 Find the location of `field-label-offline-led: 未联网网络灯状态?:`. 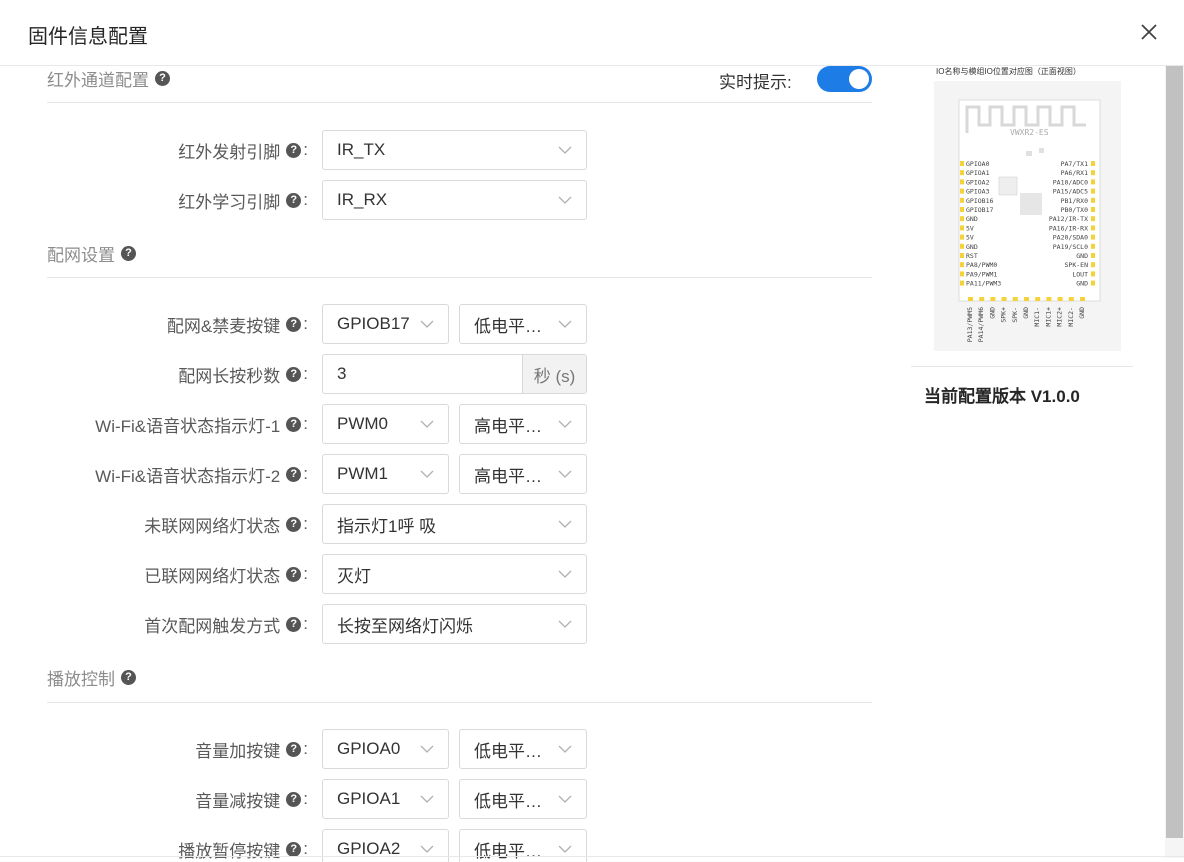

field-label-offline-led: 未联网网络灯状态?: is located at coordinates (226, 524).